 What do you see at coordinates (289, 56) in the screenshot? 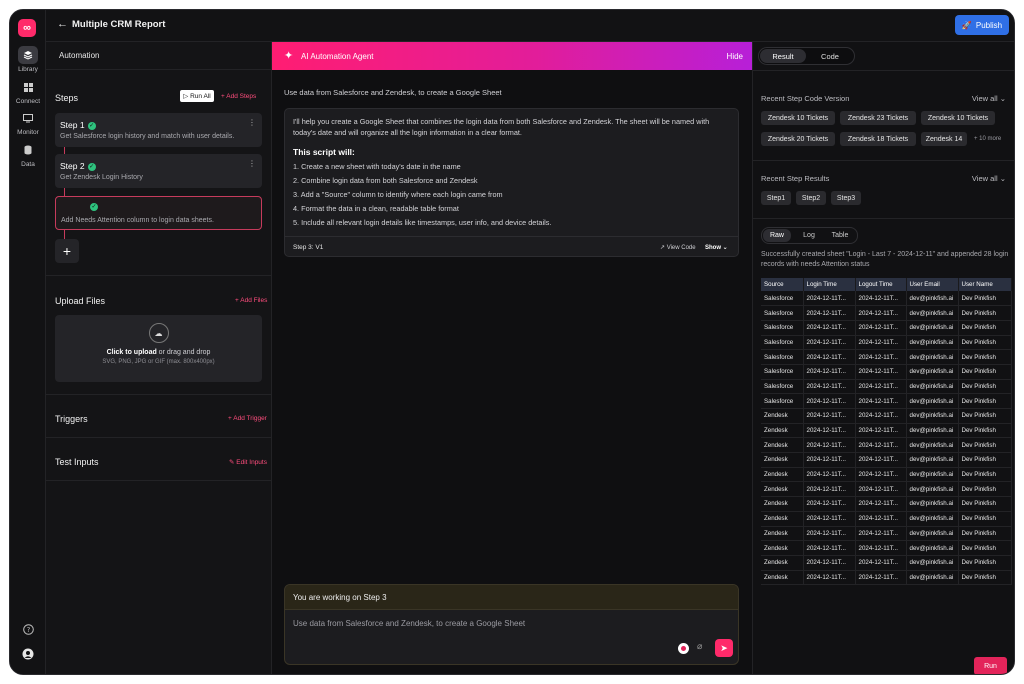
I see `sparkle-icon: ✦` at bounding box center [289, 56].